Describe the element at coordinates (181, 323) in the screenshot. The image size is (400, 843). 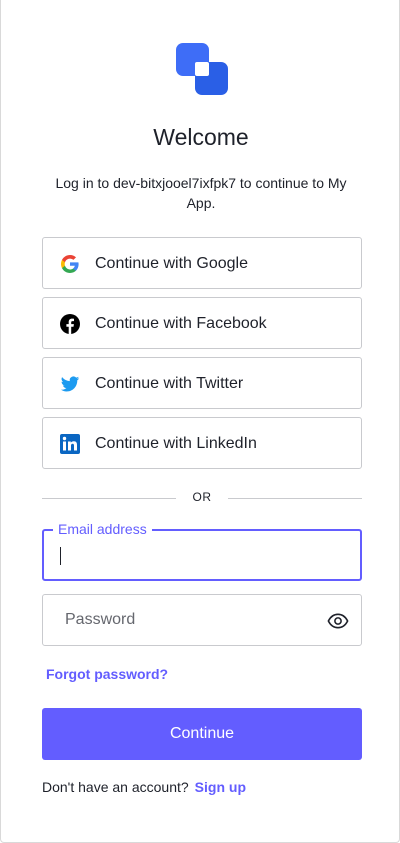
I see `facebook-button-label: Continue with Facebook` at that location.